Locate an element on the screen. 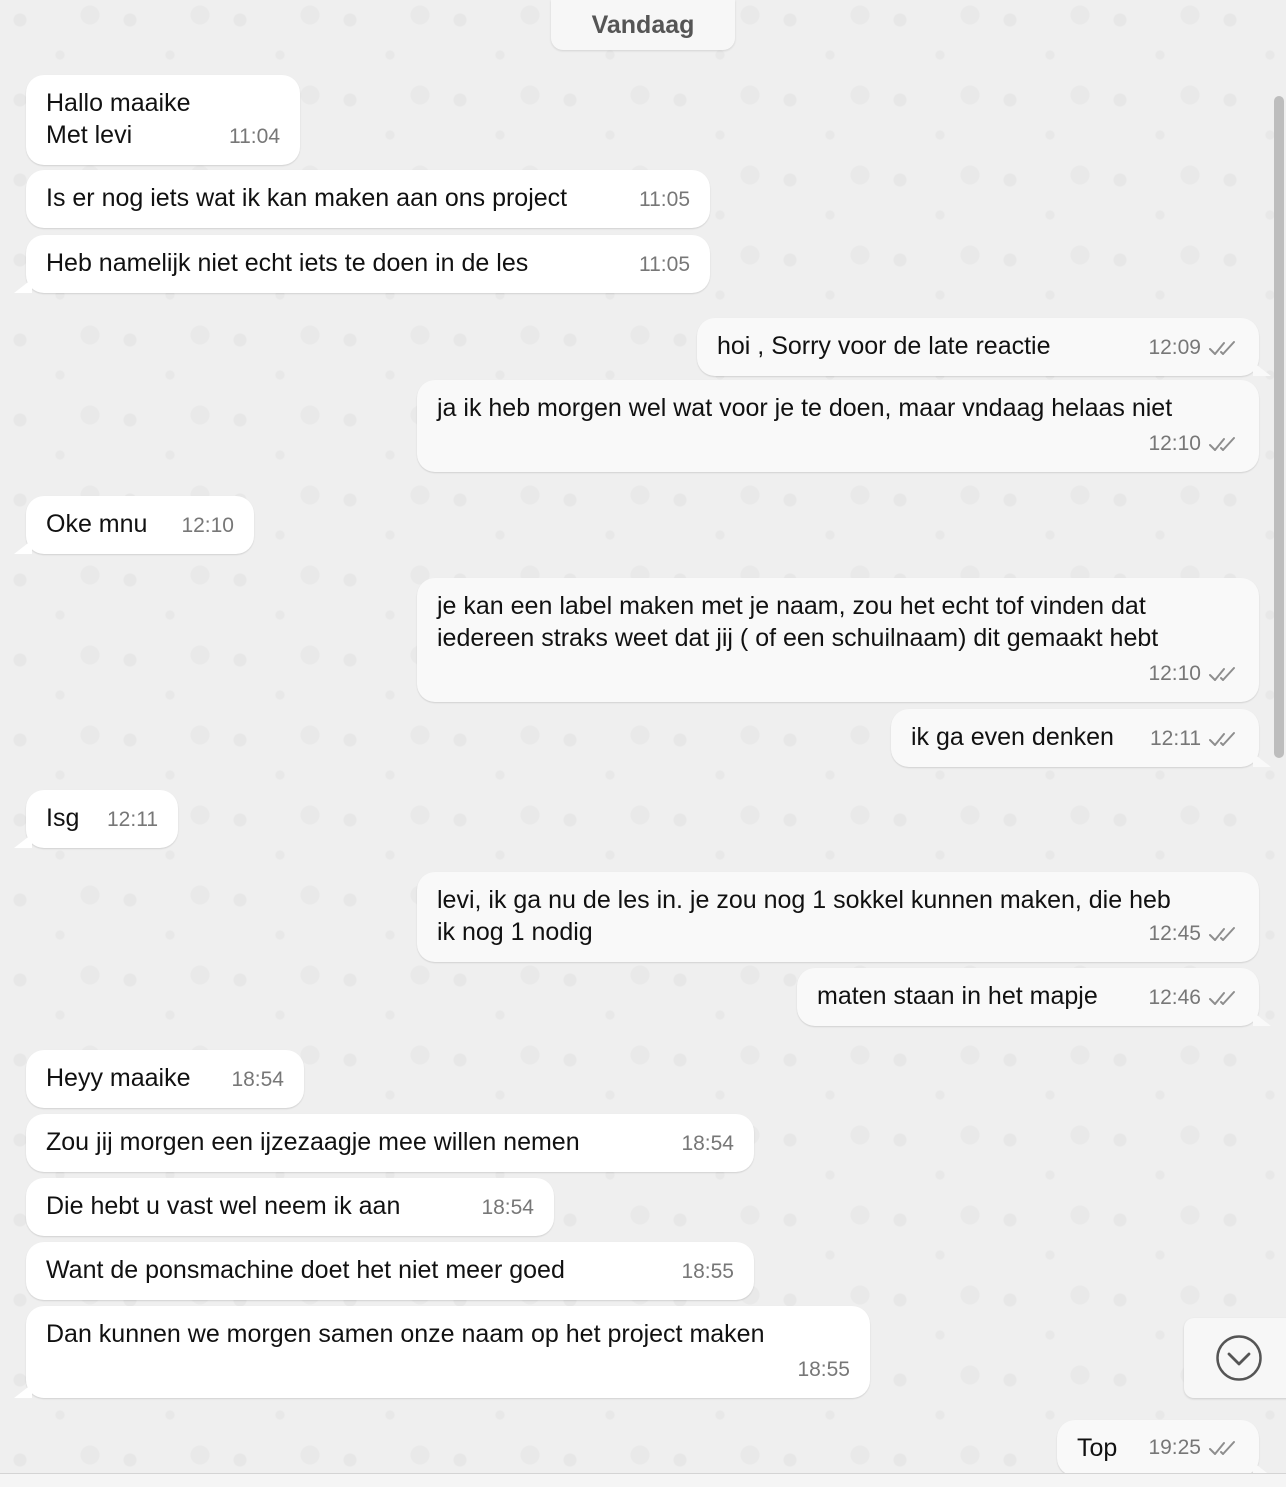 The height and width of the screenshot is (1487, 1286). incoming-message: Die hebt u vast wel neem ik aan 18:54 is located at coordinates (290, 1207).